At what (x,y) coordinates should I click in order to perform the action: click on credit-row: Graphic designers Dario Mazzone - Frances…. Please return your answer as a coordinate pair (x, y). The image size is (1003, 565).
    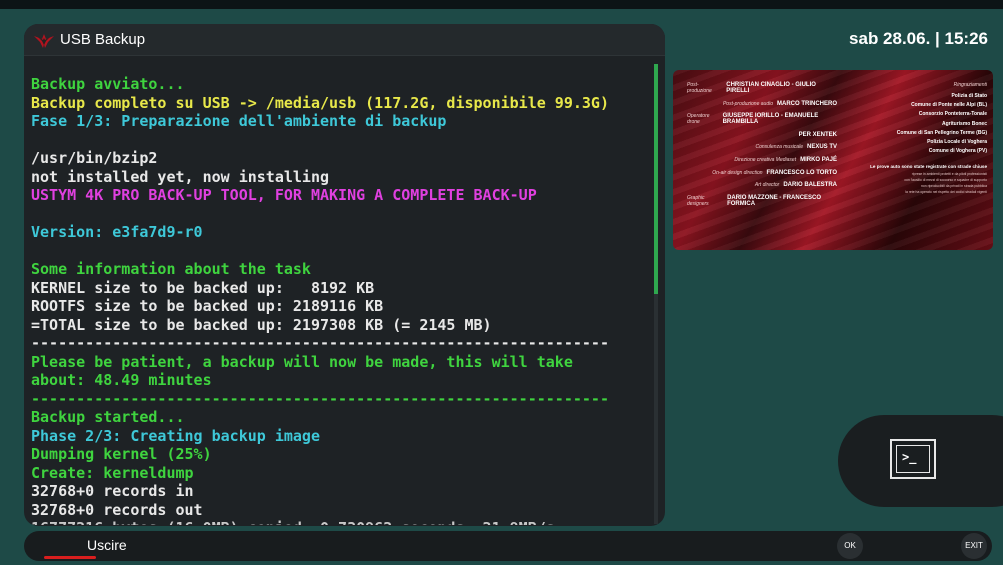
    Looking at the image, I should click on (762, 201).